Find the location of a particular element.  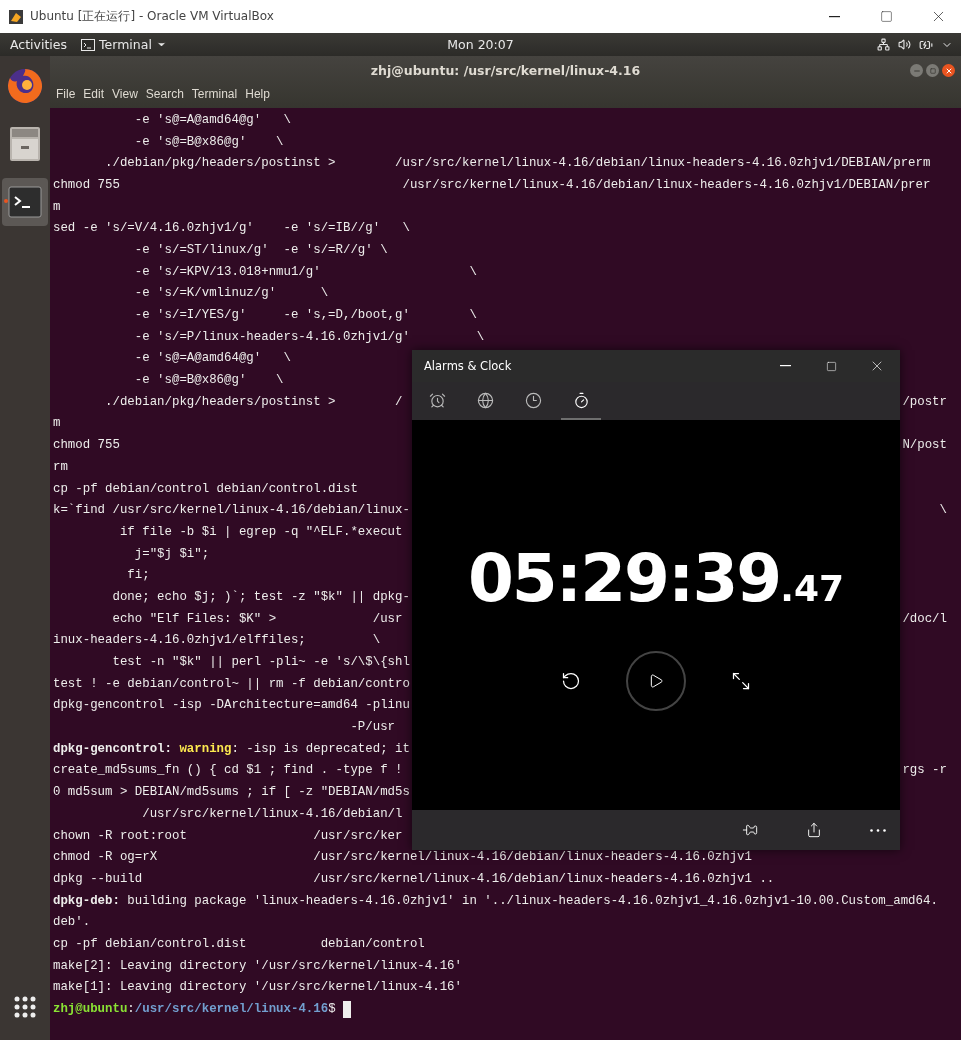

terminal-line: cp -pf debian/control.dist debian/control is located at coordinates (239, 943).